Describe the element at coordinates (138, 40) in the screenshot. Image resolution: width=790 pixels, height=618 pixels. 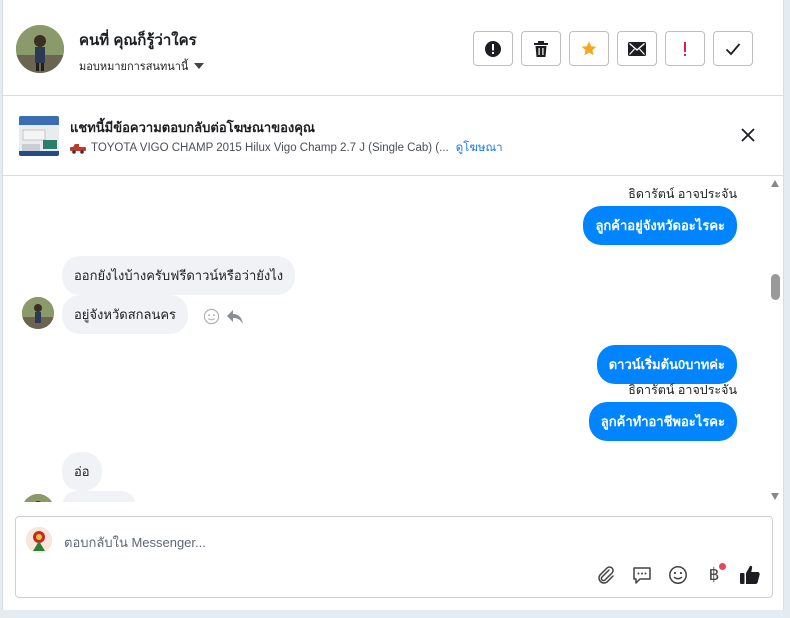
I see `contact-name: คนที่ คุณก็รู้ว่าใคร` at that location.